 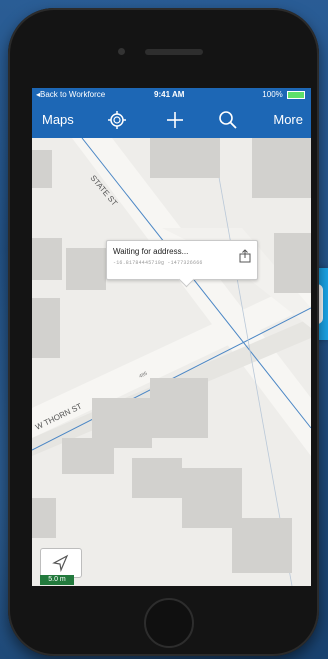 I want to click on maps-button: Maps, so click(x=58, y=119).